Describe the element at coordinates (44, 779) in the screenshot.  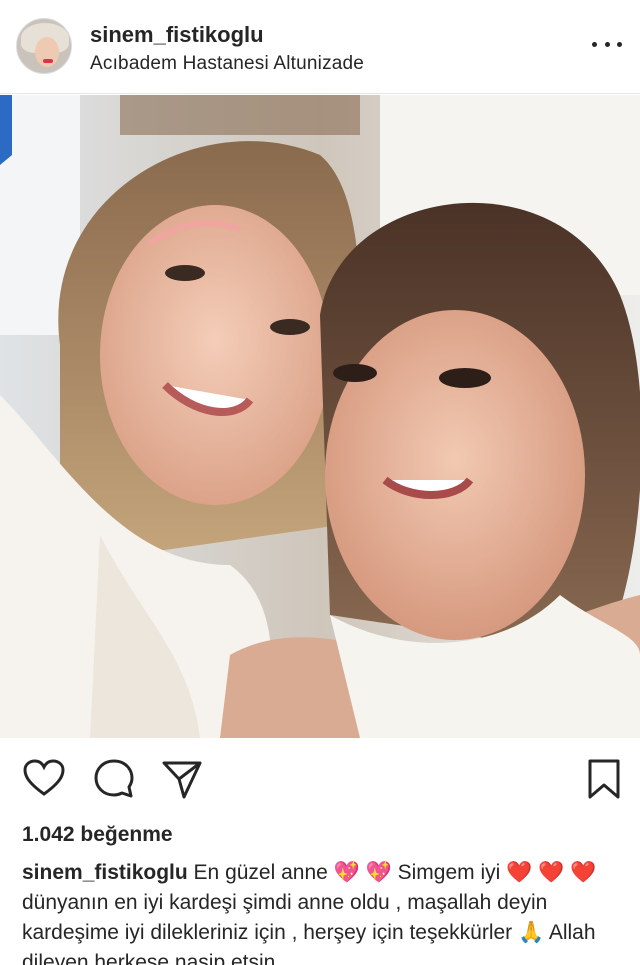
I see `heart-icon` at that location.